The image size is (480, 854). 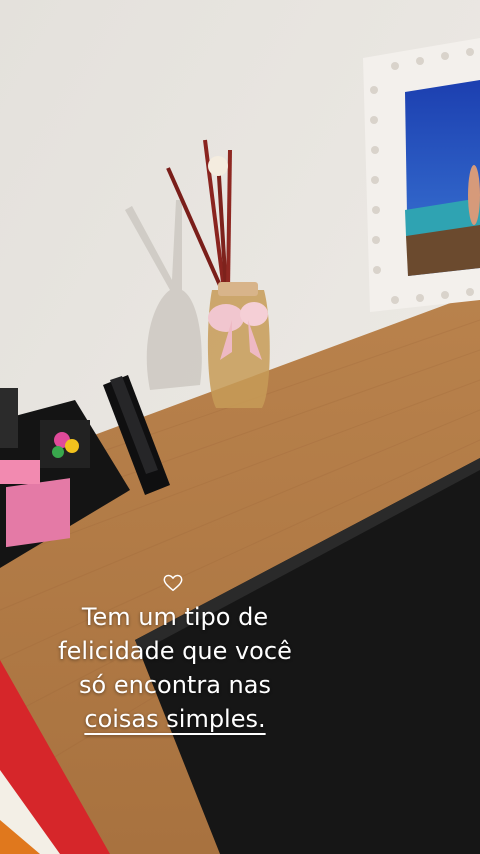 What do you see at coordinates (175, 617) in the screenshot?
I see `caption-line-1: Tem um tipo de` at bounding box center [175, 617].